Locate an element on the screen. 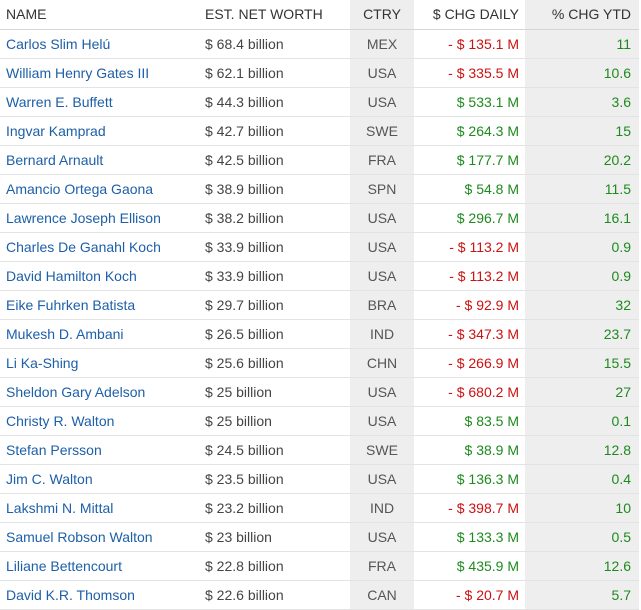  country-cell: CHN is located at coordinates (382, 363).